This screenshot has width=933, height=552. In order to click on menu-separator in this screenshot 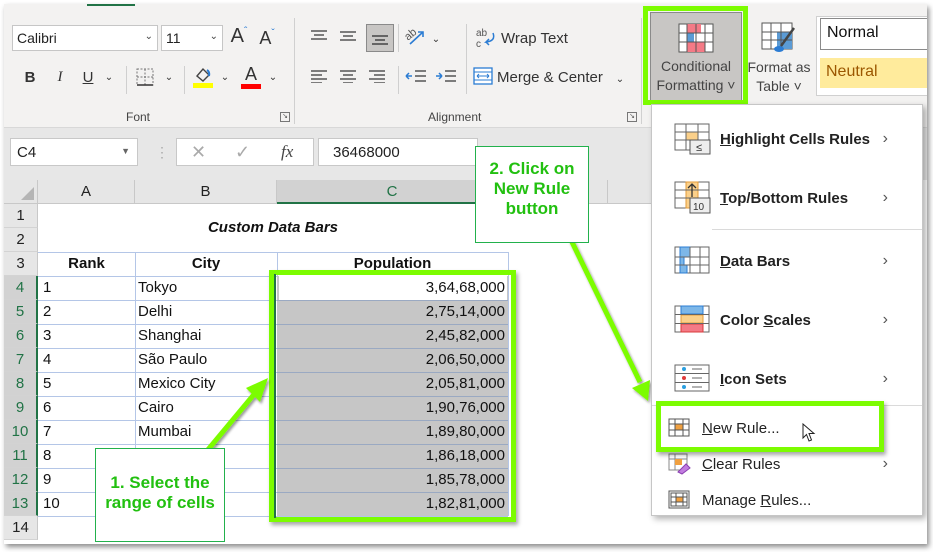, I will do `click(817, 229)`.